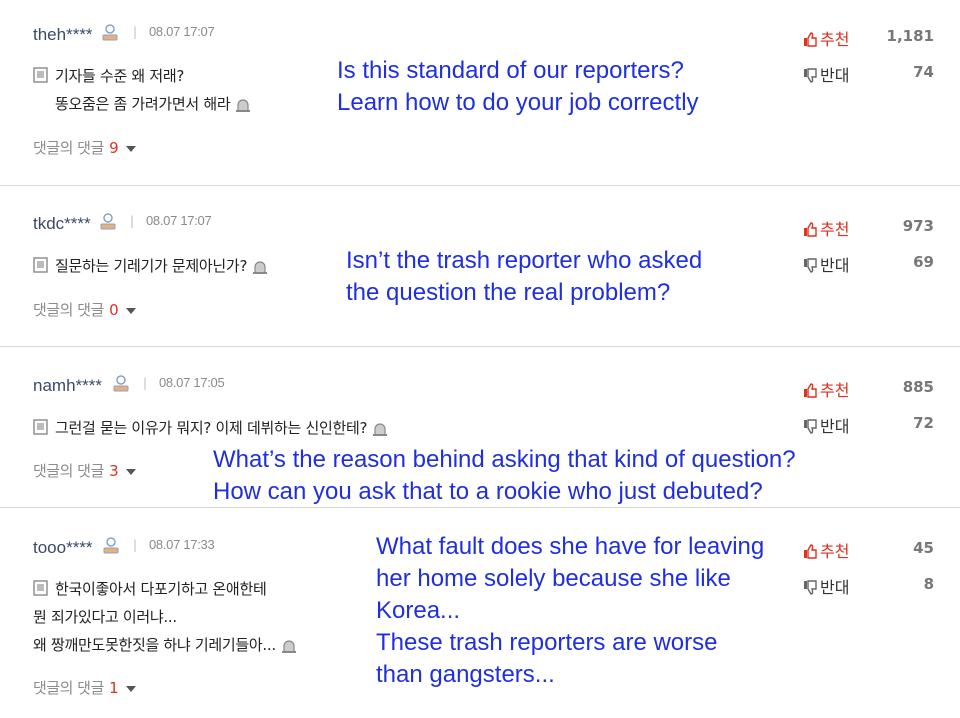 The width and height of the screenshot is (960, 718). What do you see at coordinates (120, 76) in the screenshot?
I see `comment-text-line: 기자들 수준 왜 저래?` at bounding box center [120, 76].